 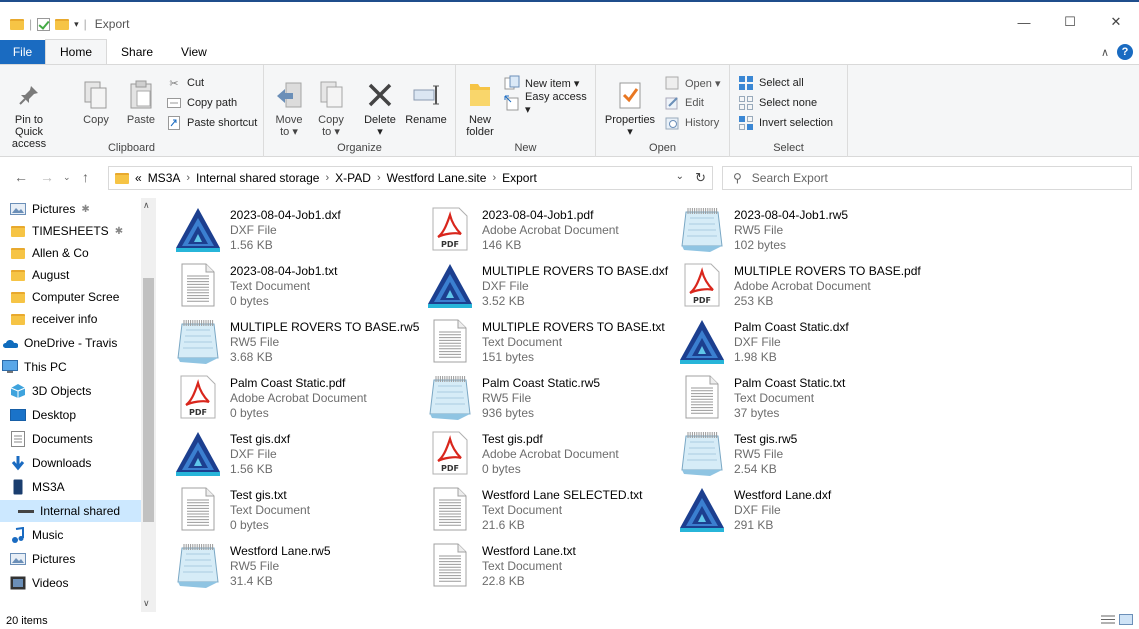 I want to click on copy-button: Copy, so click(x=96, y=102).